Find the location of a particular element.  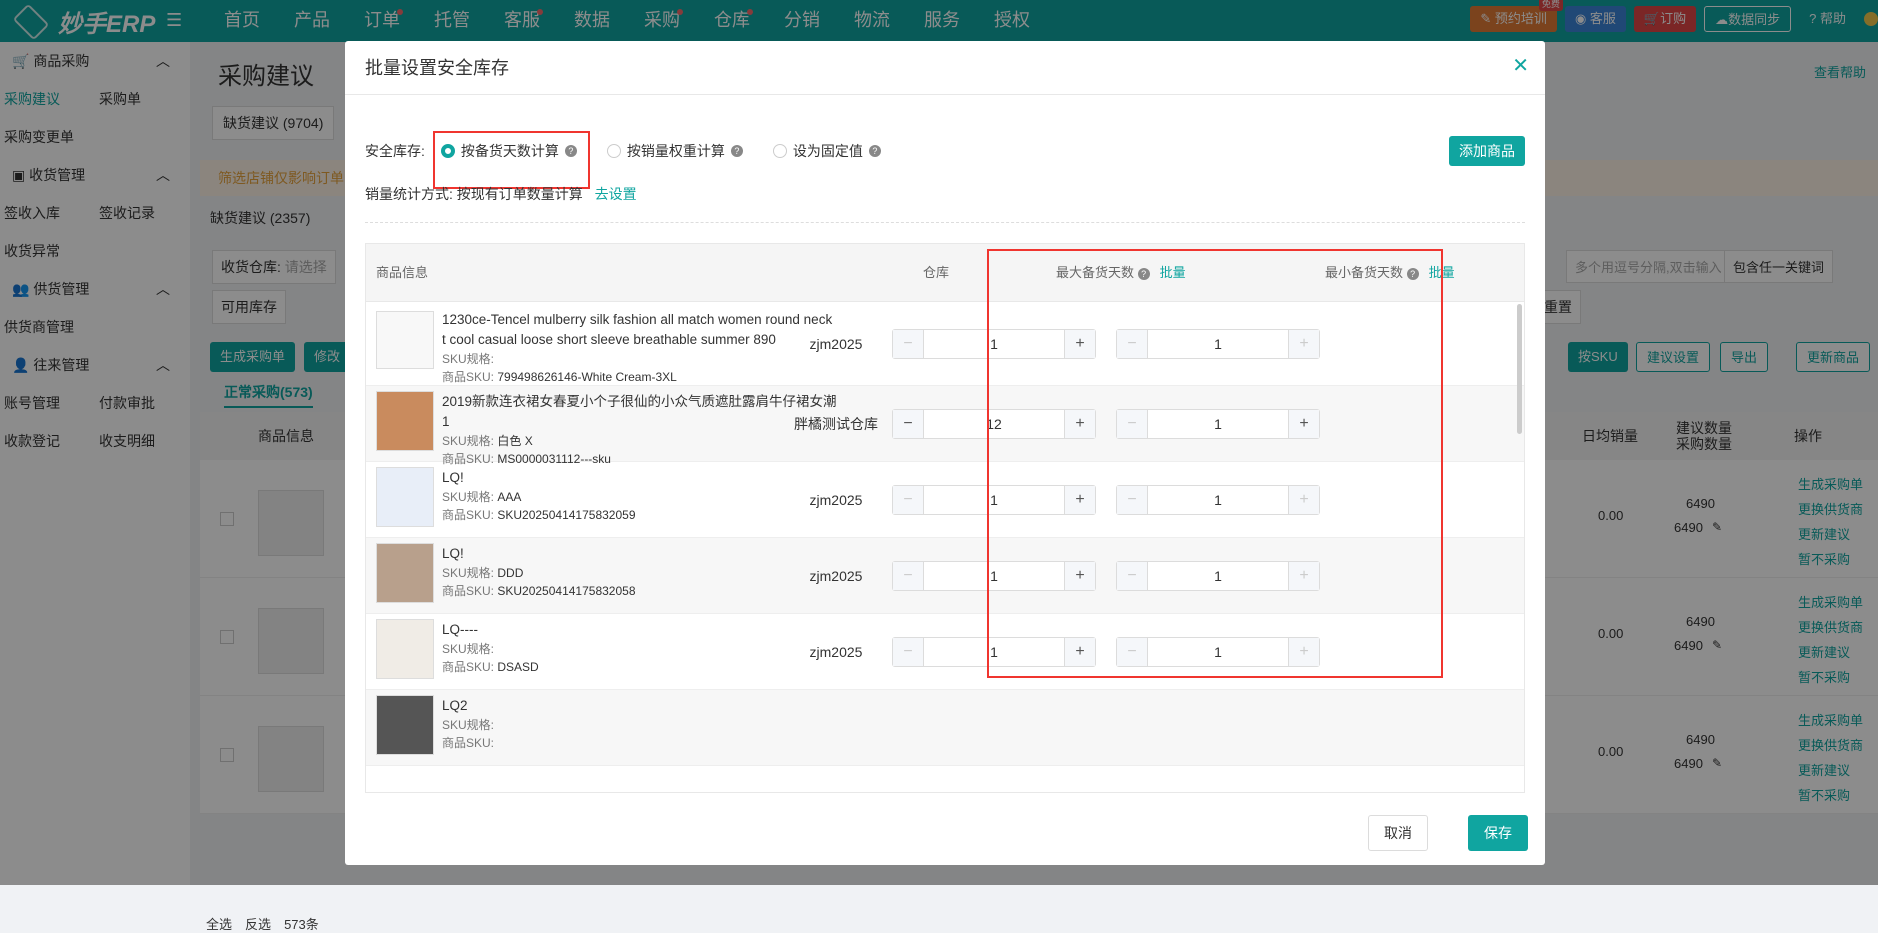

divider is located at coordinates (945, 222).